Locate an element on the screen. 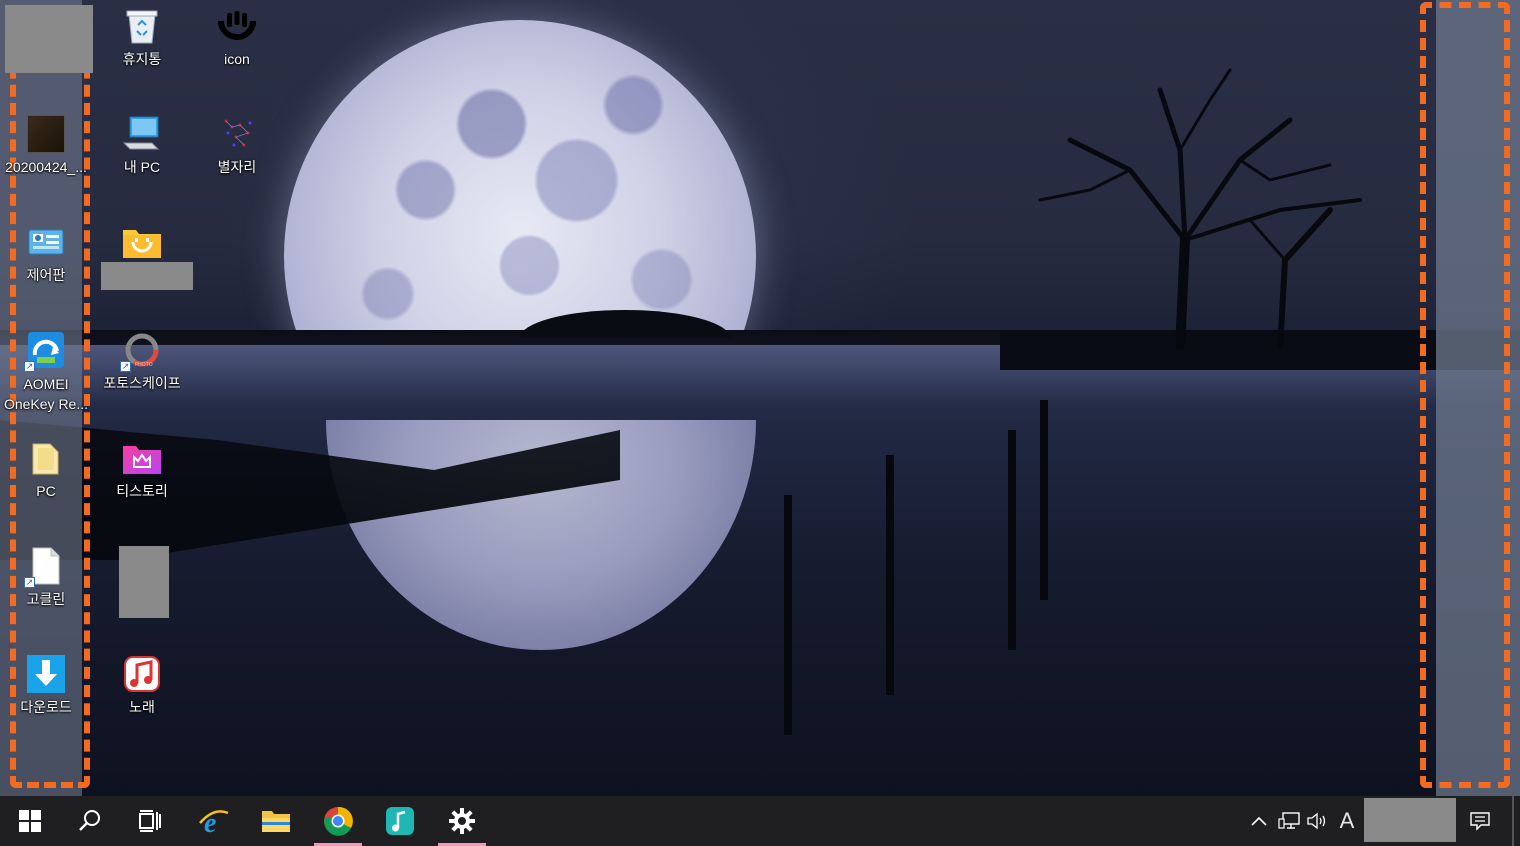  search-icon is located at coordinates (89, 820).